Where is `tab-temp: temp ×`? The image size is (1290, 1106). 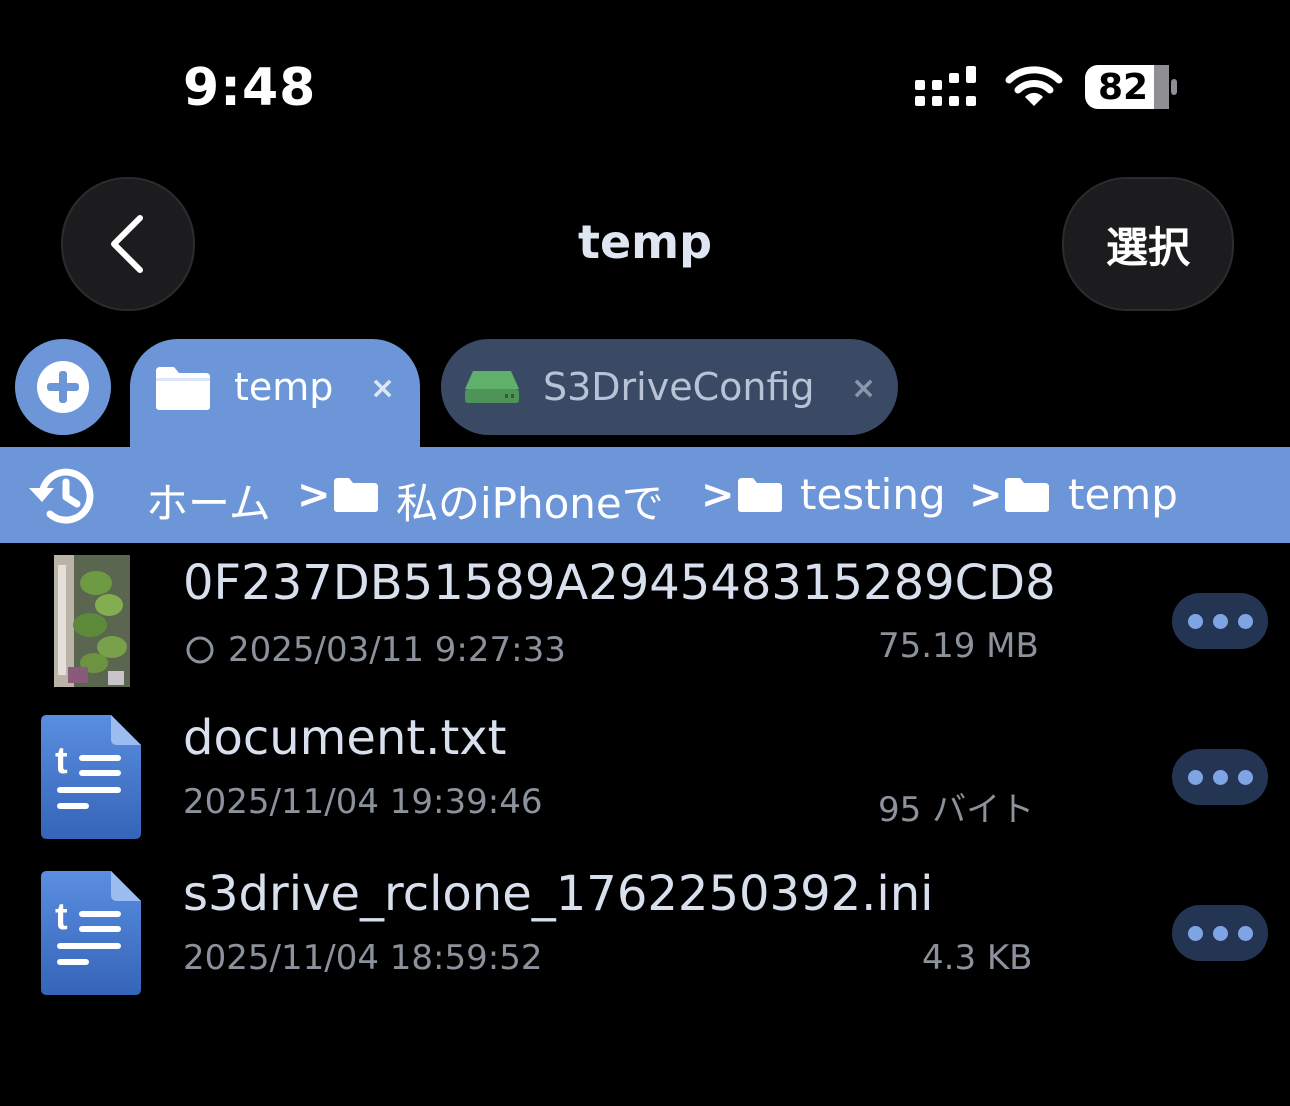 tab-temp: temp × is located at coordinates (275, 399).